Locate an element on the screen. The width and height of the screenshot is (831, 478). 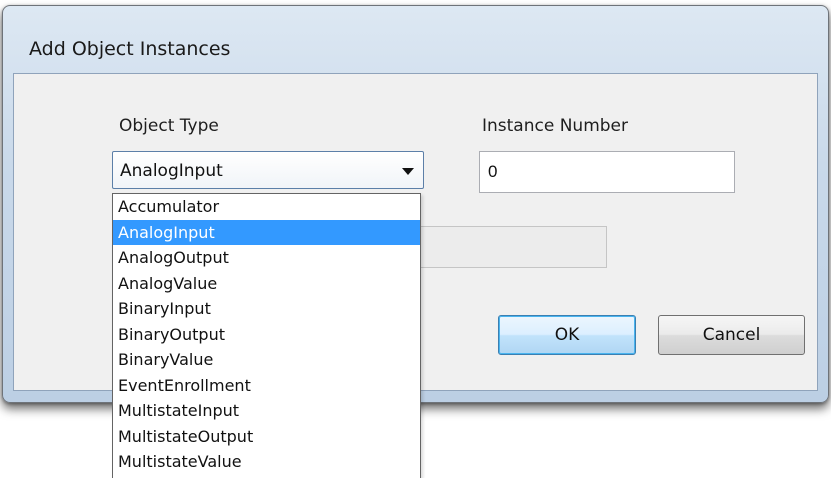
dropdown-arrow-icon is located at coordinates (408, 171).